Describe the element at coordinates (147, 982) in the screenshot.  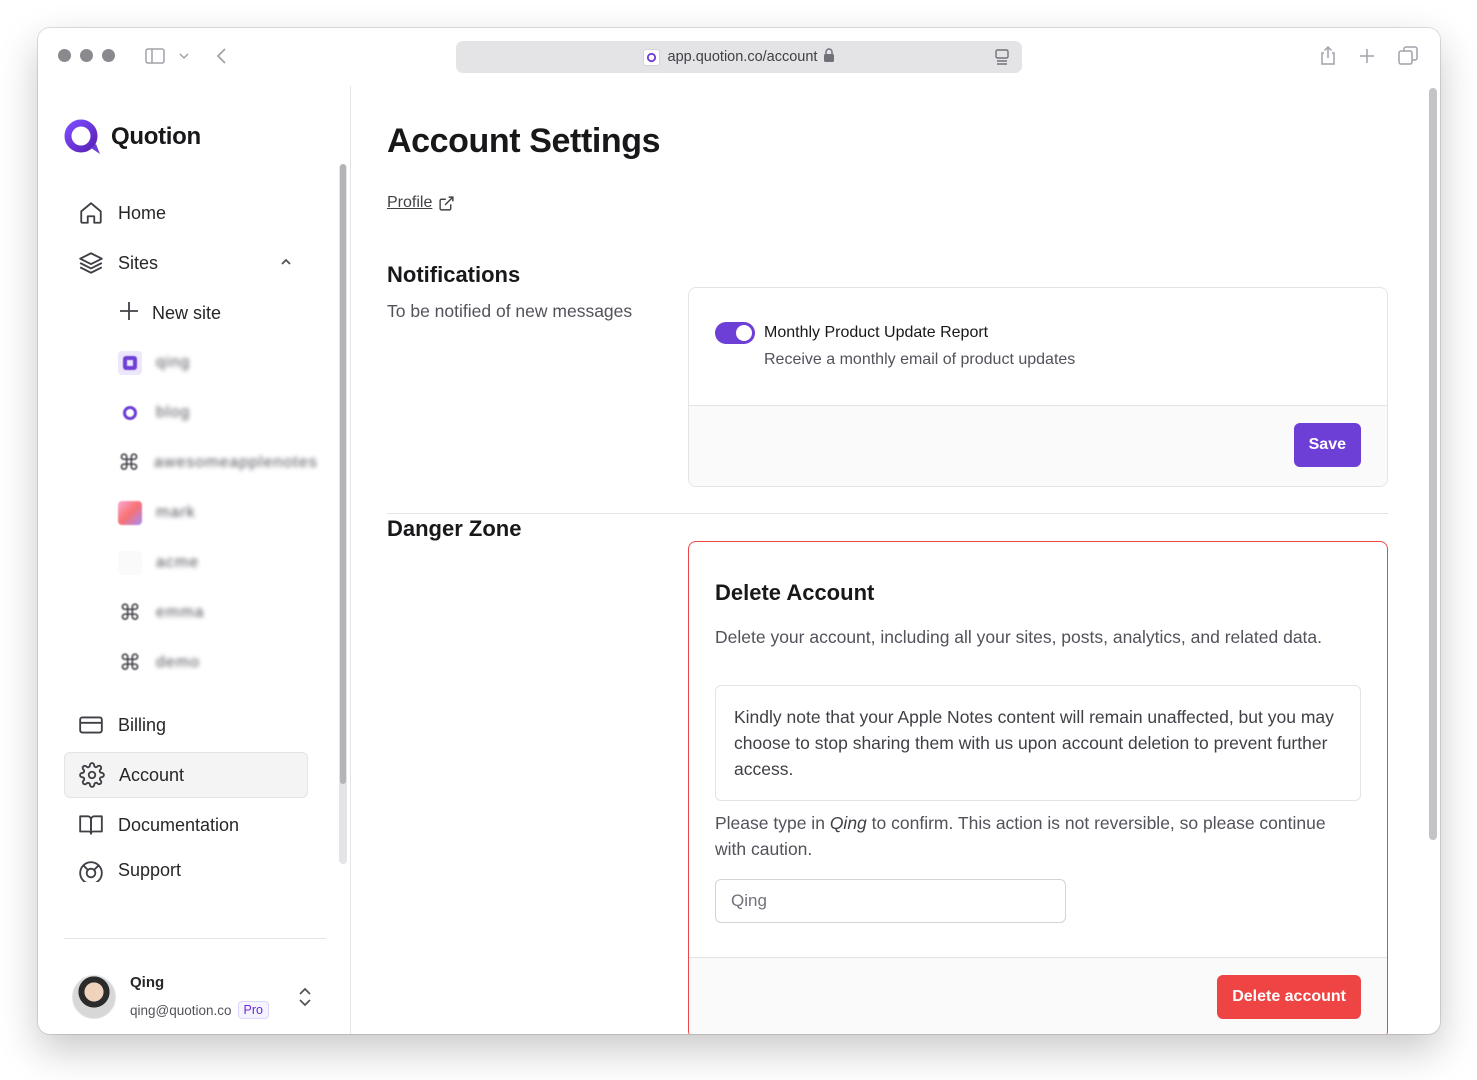
I see `user-name: Qing` at that location.